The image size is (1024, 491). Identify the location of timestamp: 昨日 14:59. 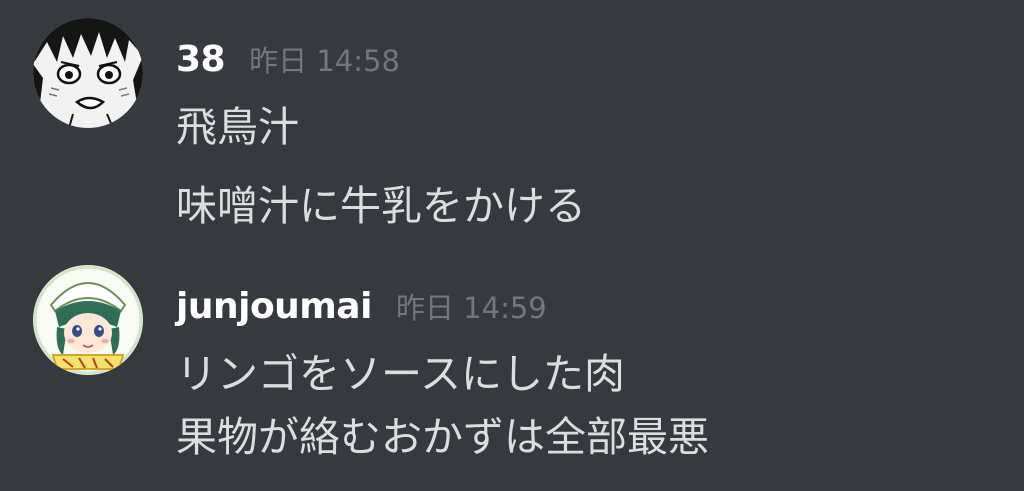
(471, 308).